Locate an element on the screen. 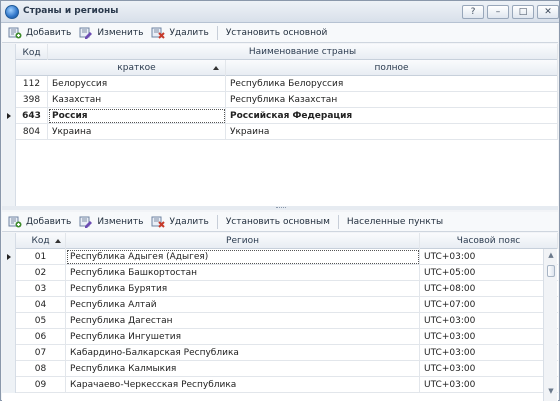 Image resolution: width=560 pixels, height=401 pixels. region-row-05: 05 Республика Дагестан UTC+03:00 is located at coordinates (280, 321).